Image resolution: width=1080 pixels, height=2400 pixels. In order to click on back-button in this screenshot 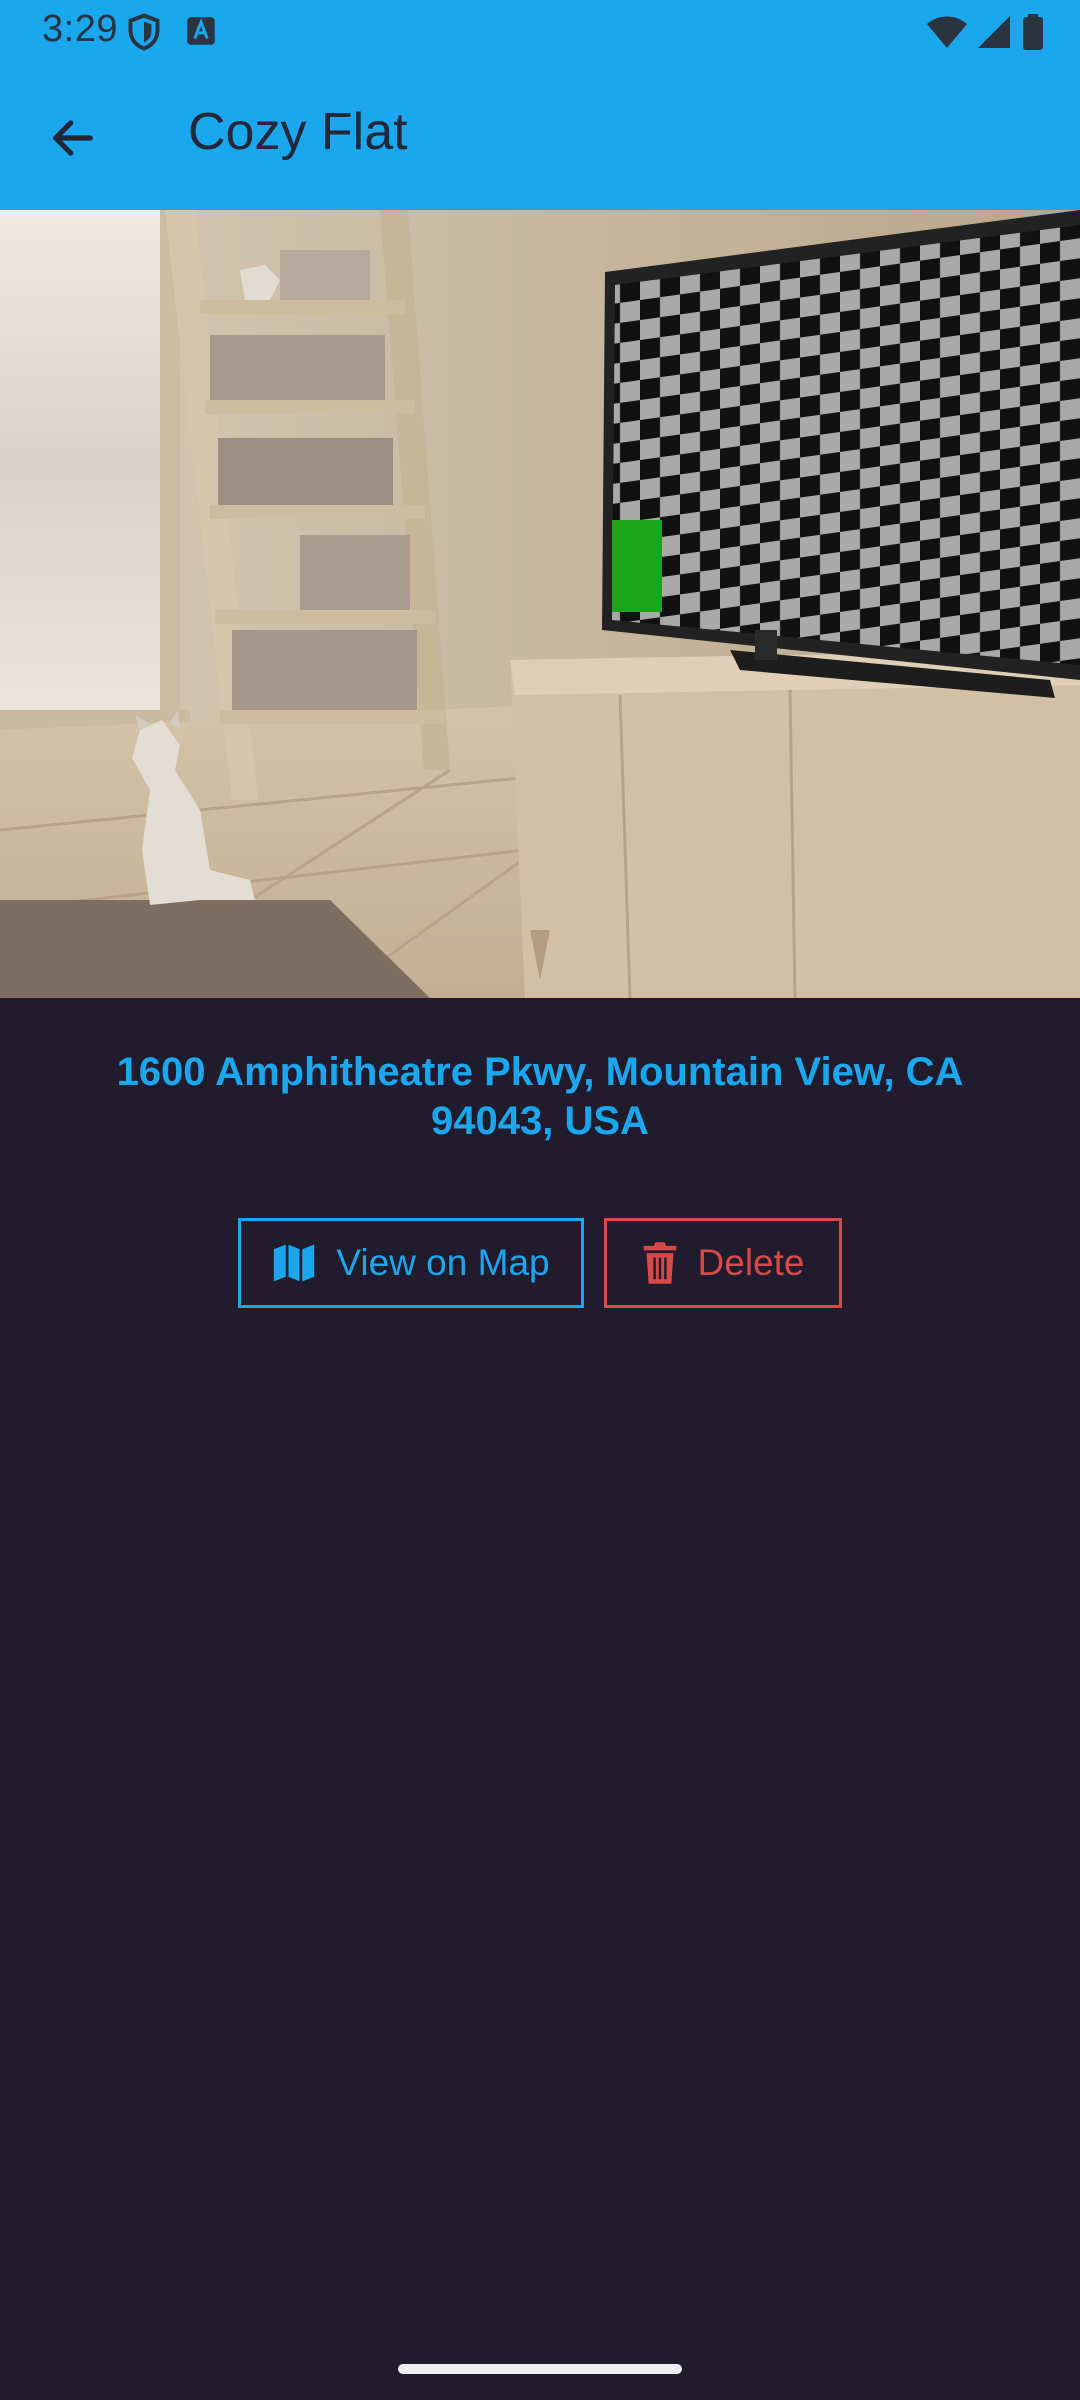, I will do `click(73, 138)`.